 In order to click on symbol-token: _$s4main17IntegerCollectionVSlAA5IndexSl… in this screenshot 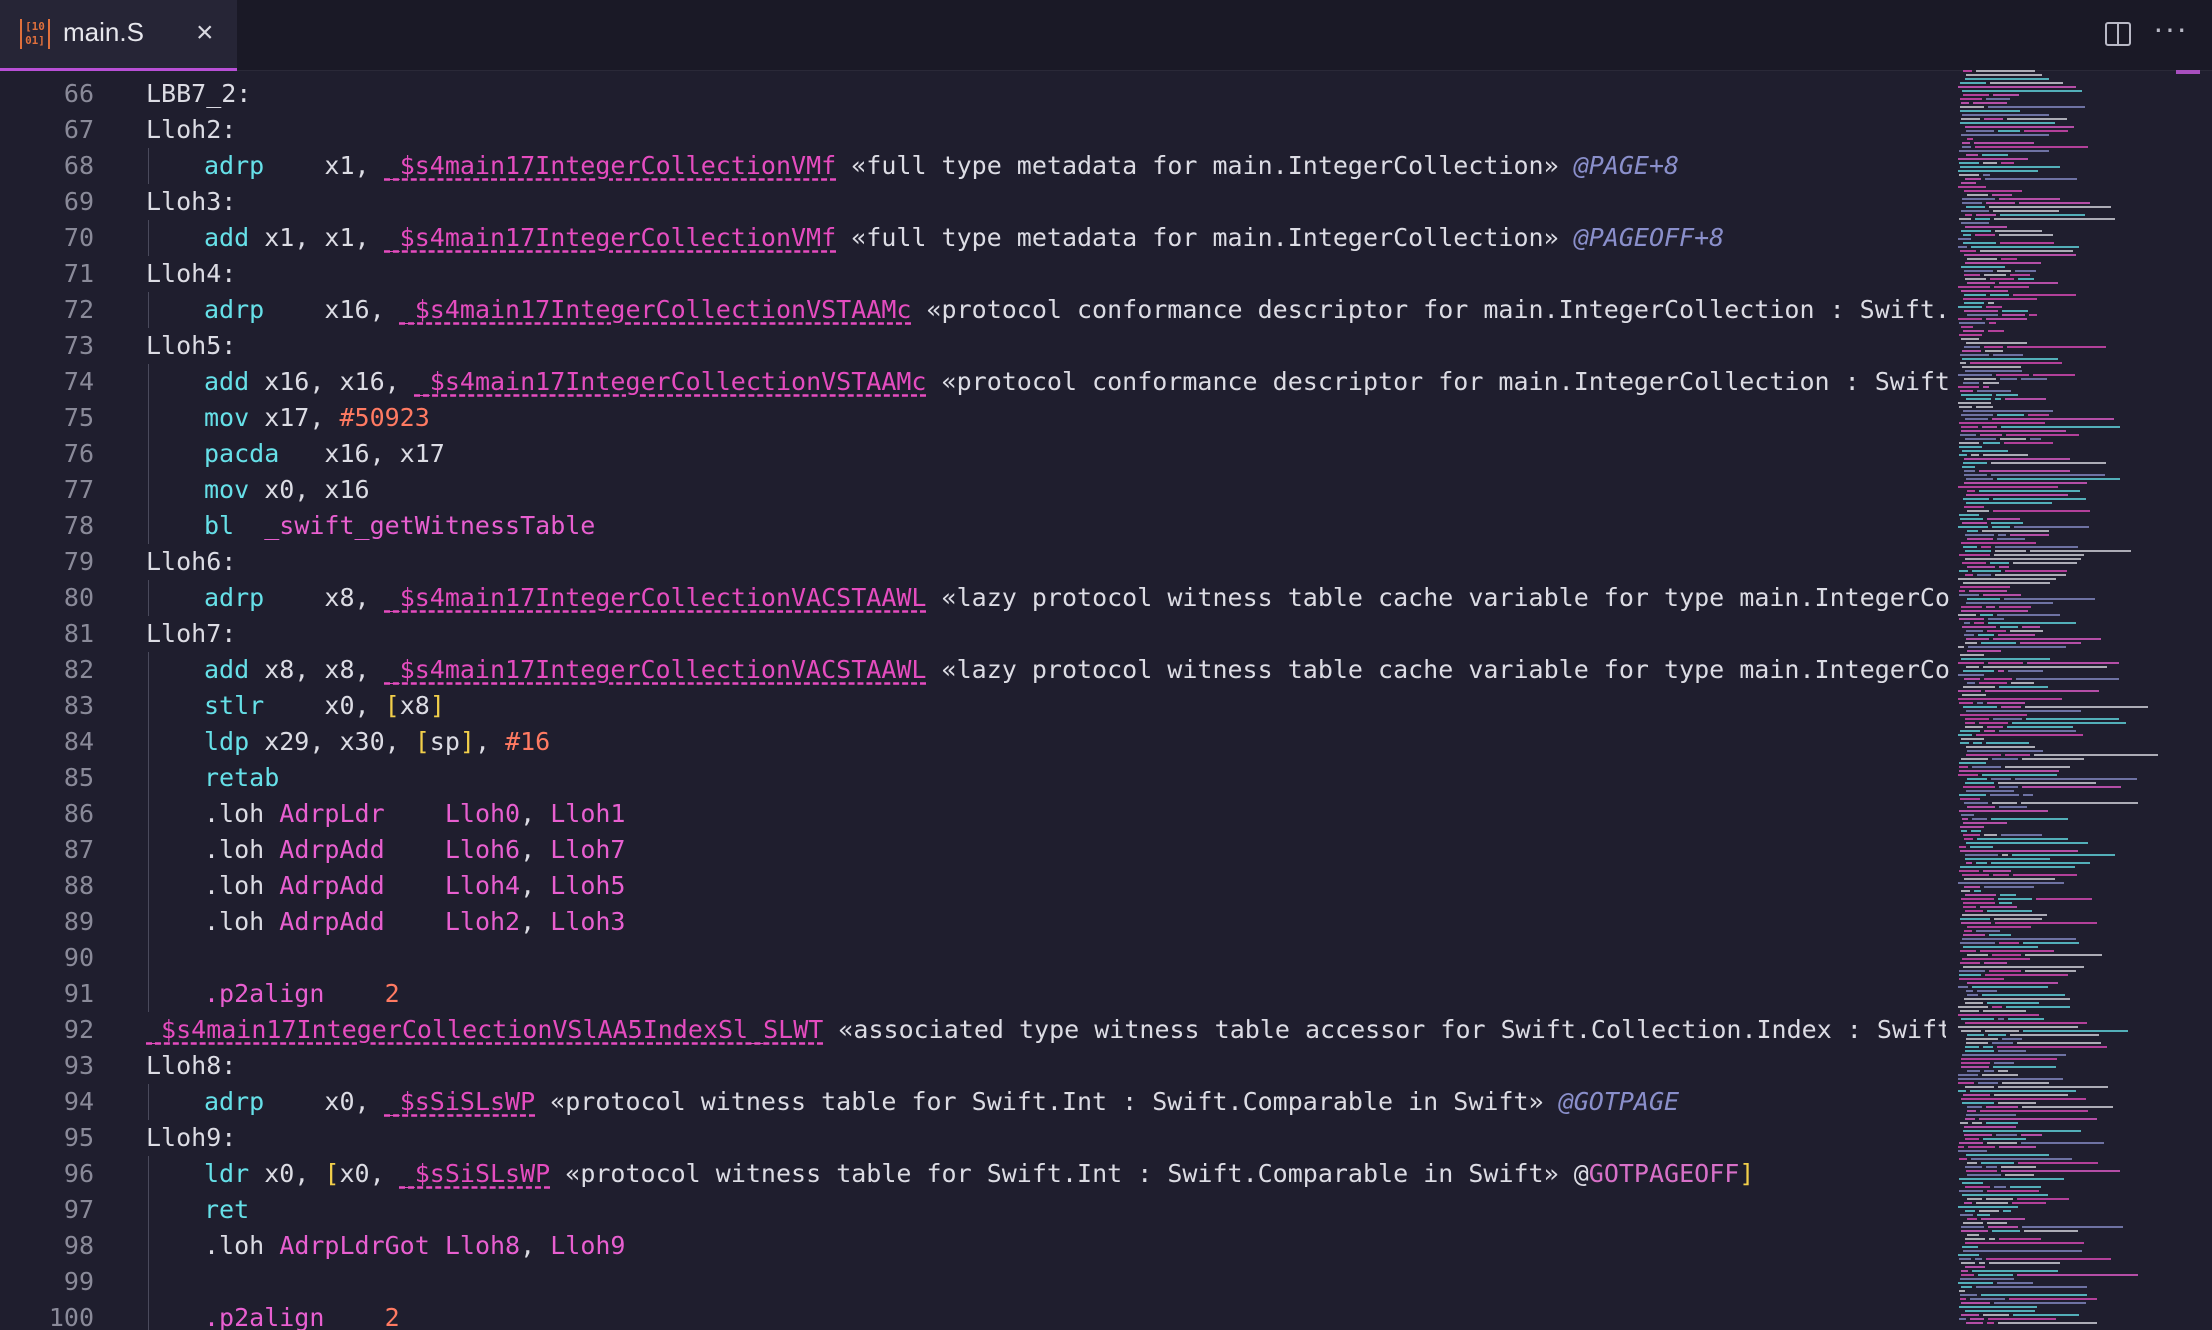, I will do `click(484, 1029)`.